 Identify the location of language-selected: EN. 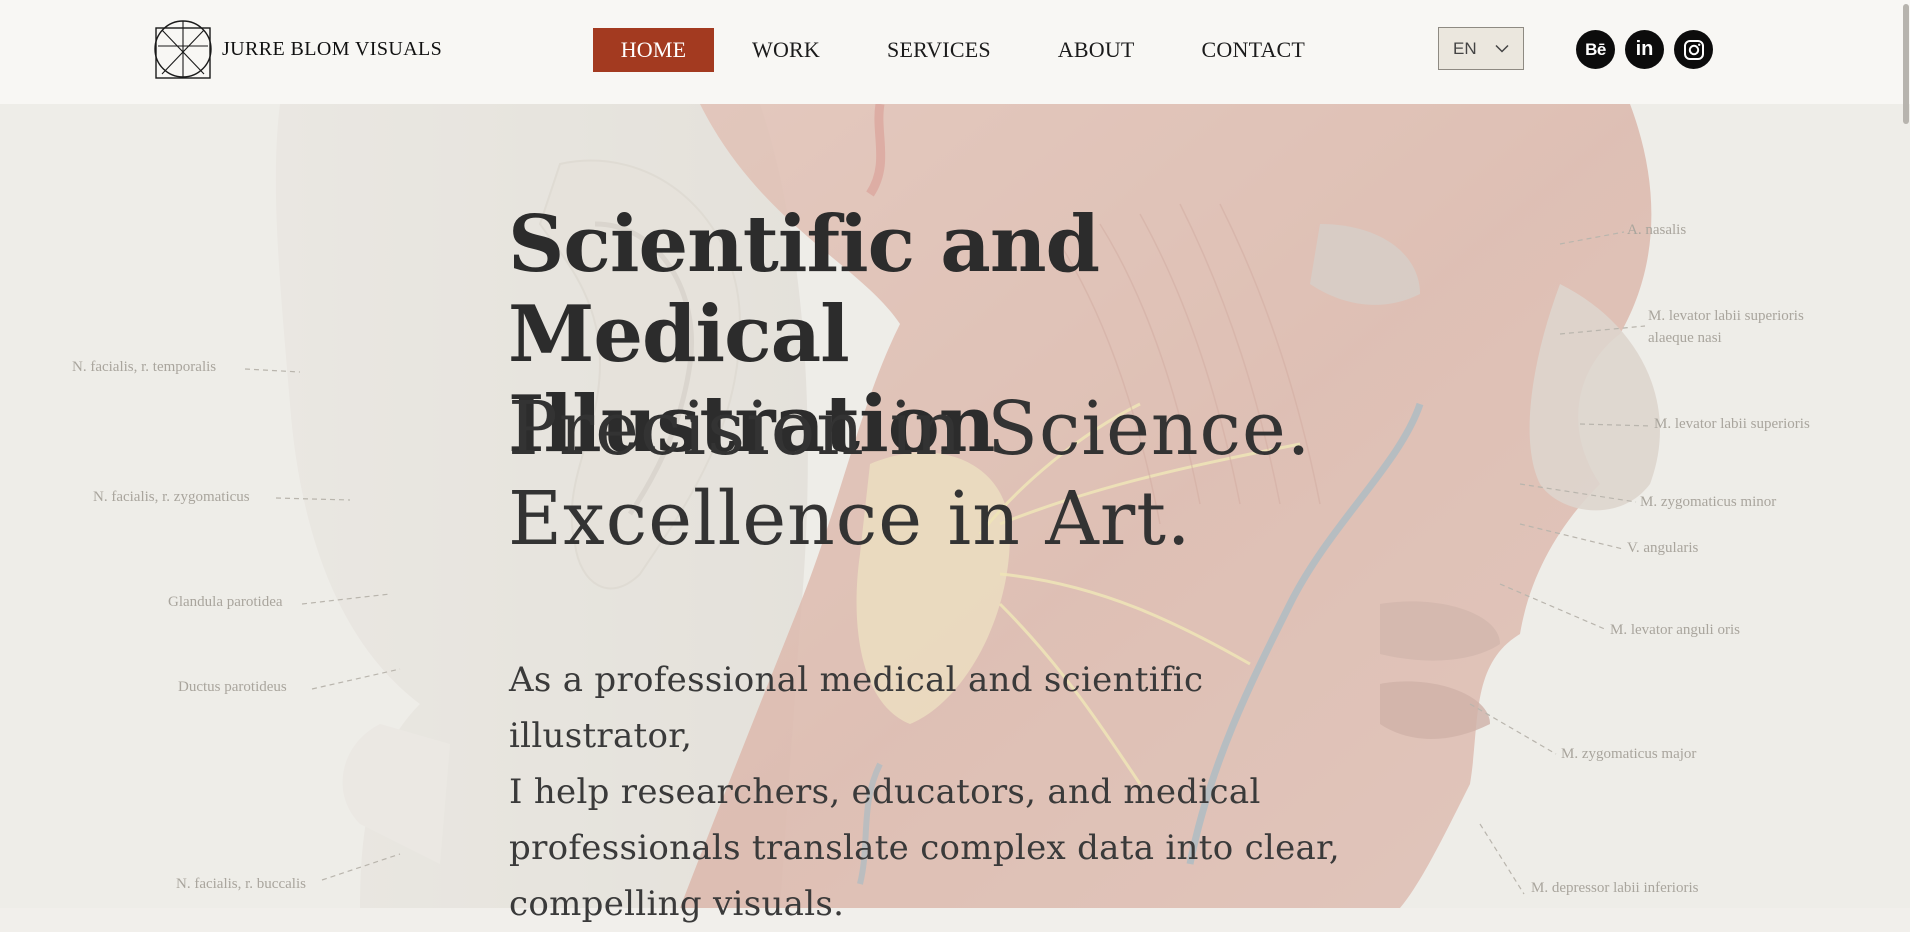
(1465, 48).